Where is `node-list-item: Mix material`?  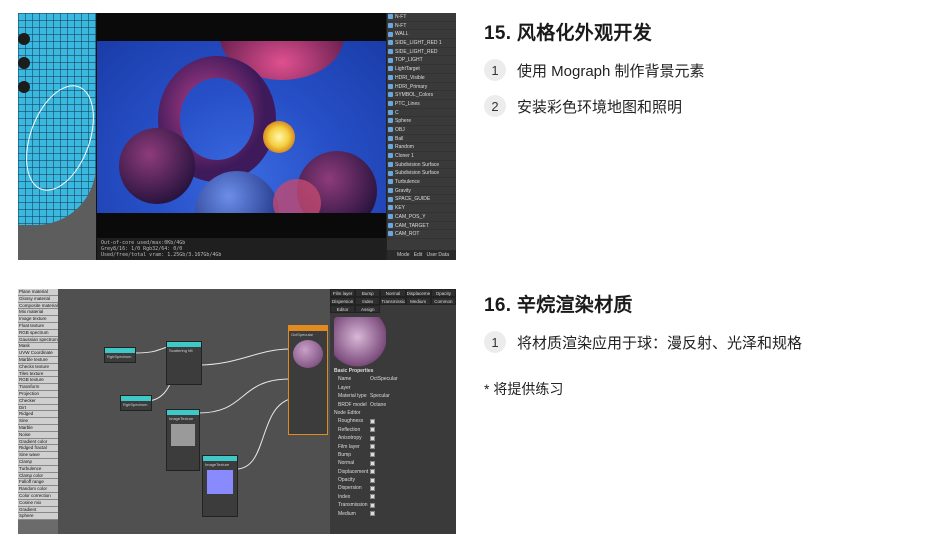 node-list-item: Mix material is located at coordinates (38, 313).